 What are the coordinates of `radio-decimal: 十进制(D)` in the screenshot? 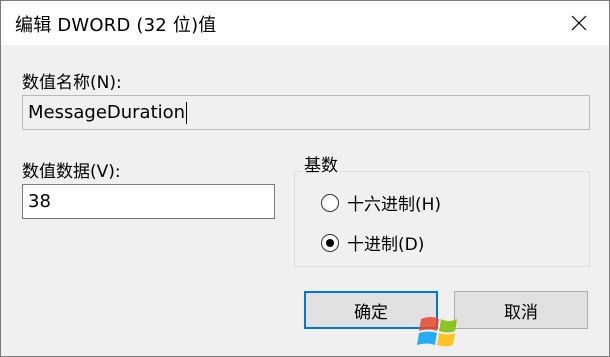 It's located at (372, 242).